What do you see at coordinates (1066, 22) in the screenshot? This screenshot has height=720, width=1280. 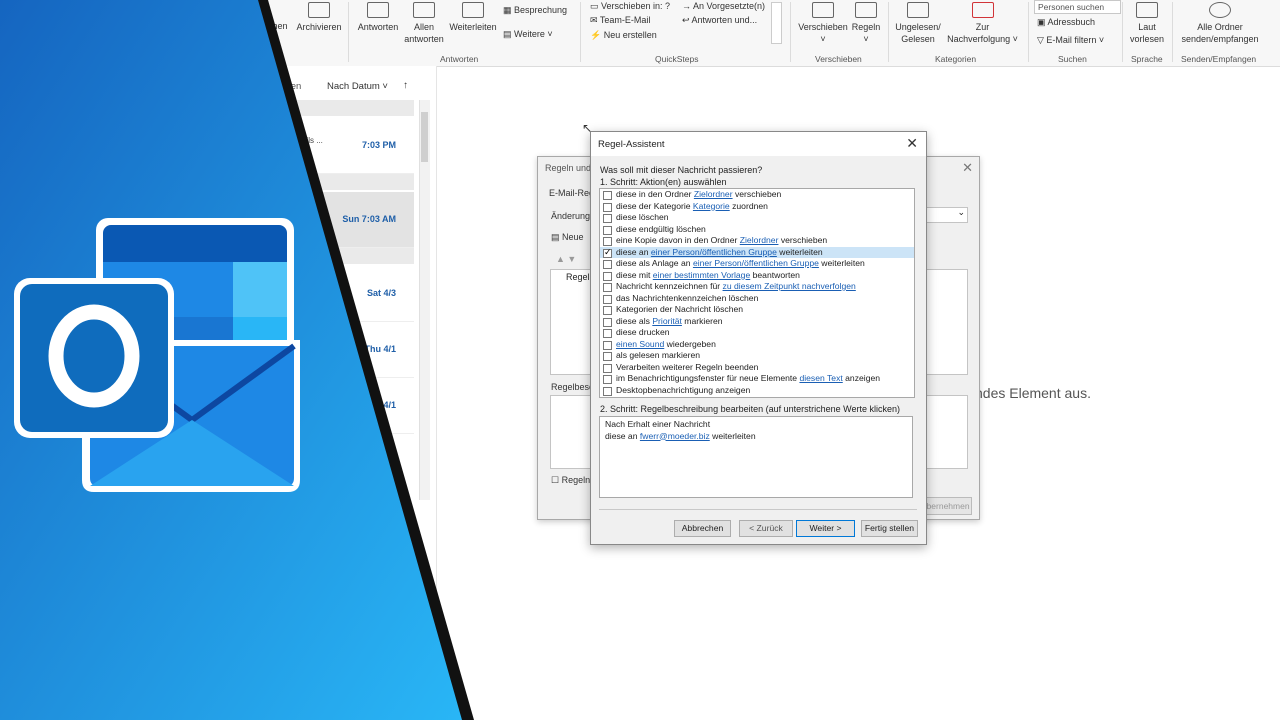 I see `address-book-button: ▣ Adressbuch` at bounding box center [1066, 22].